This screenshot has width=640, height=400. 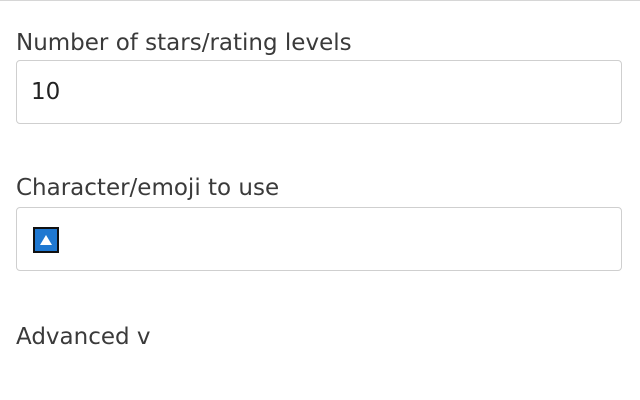 I want to click on rating-levels-value: 10, so click(x=46, y=92).